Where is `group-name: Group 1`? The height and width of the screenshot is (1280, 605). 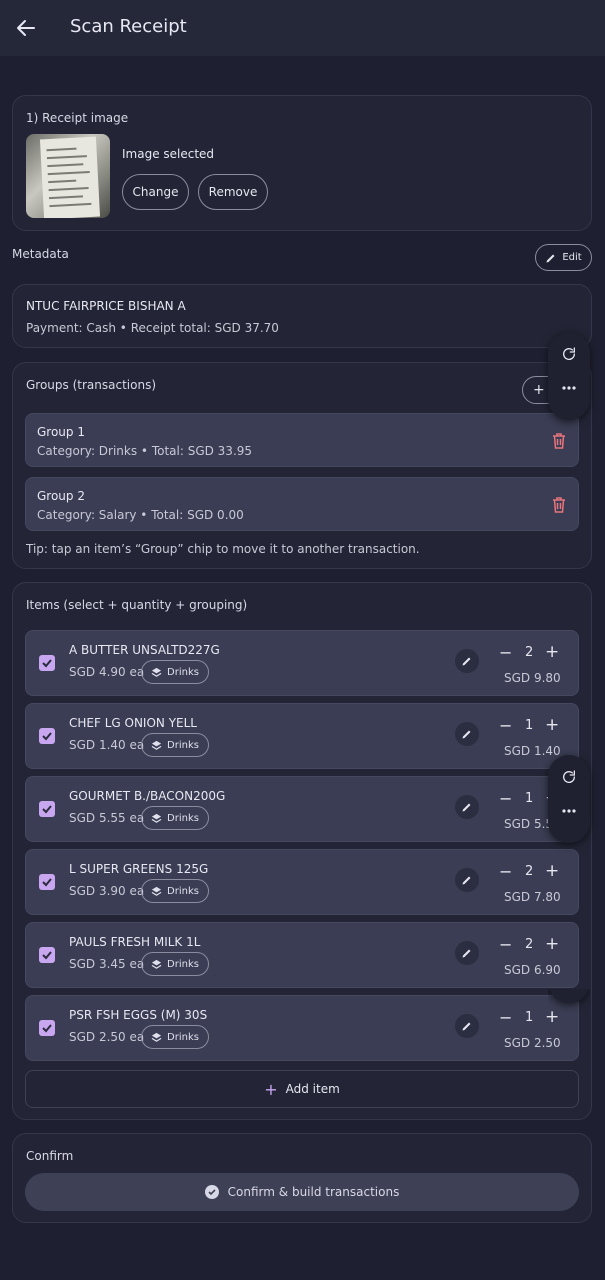
group-name: Group 1 is located at coordinates (61, 432).